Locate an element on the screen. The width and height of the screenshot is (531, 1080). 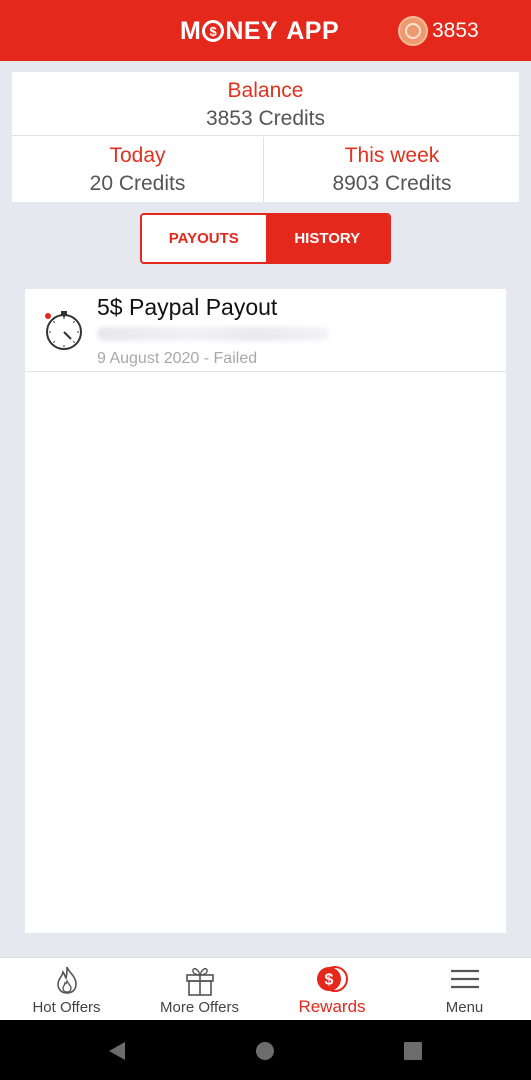
list-item: 5$ Paypal Payout 9 August 2020 - Failed is located at coordinates (265, 330).